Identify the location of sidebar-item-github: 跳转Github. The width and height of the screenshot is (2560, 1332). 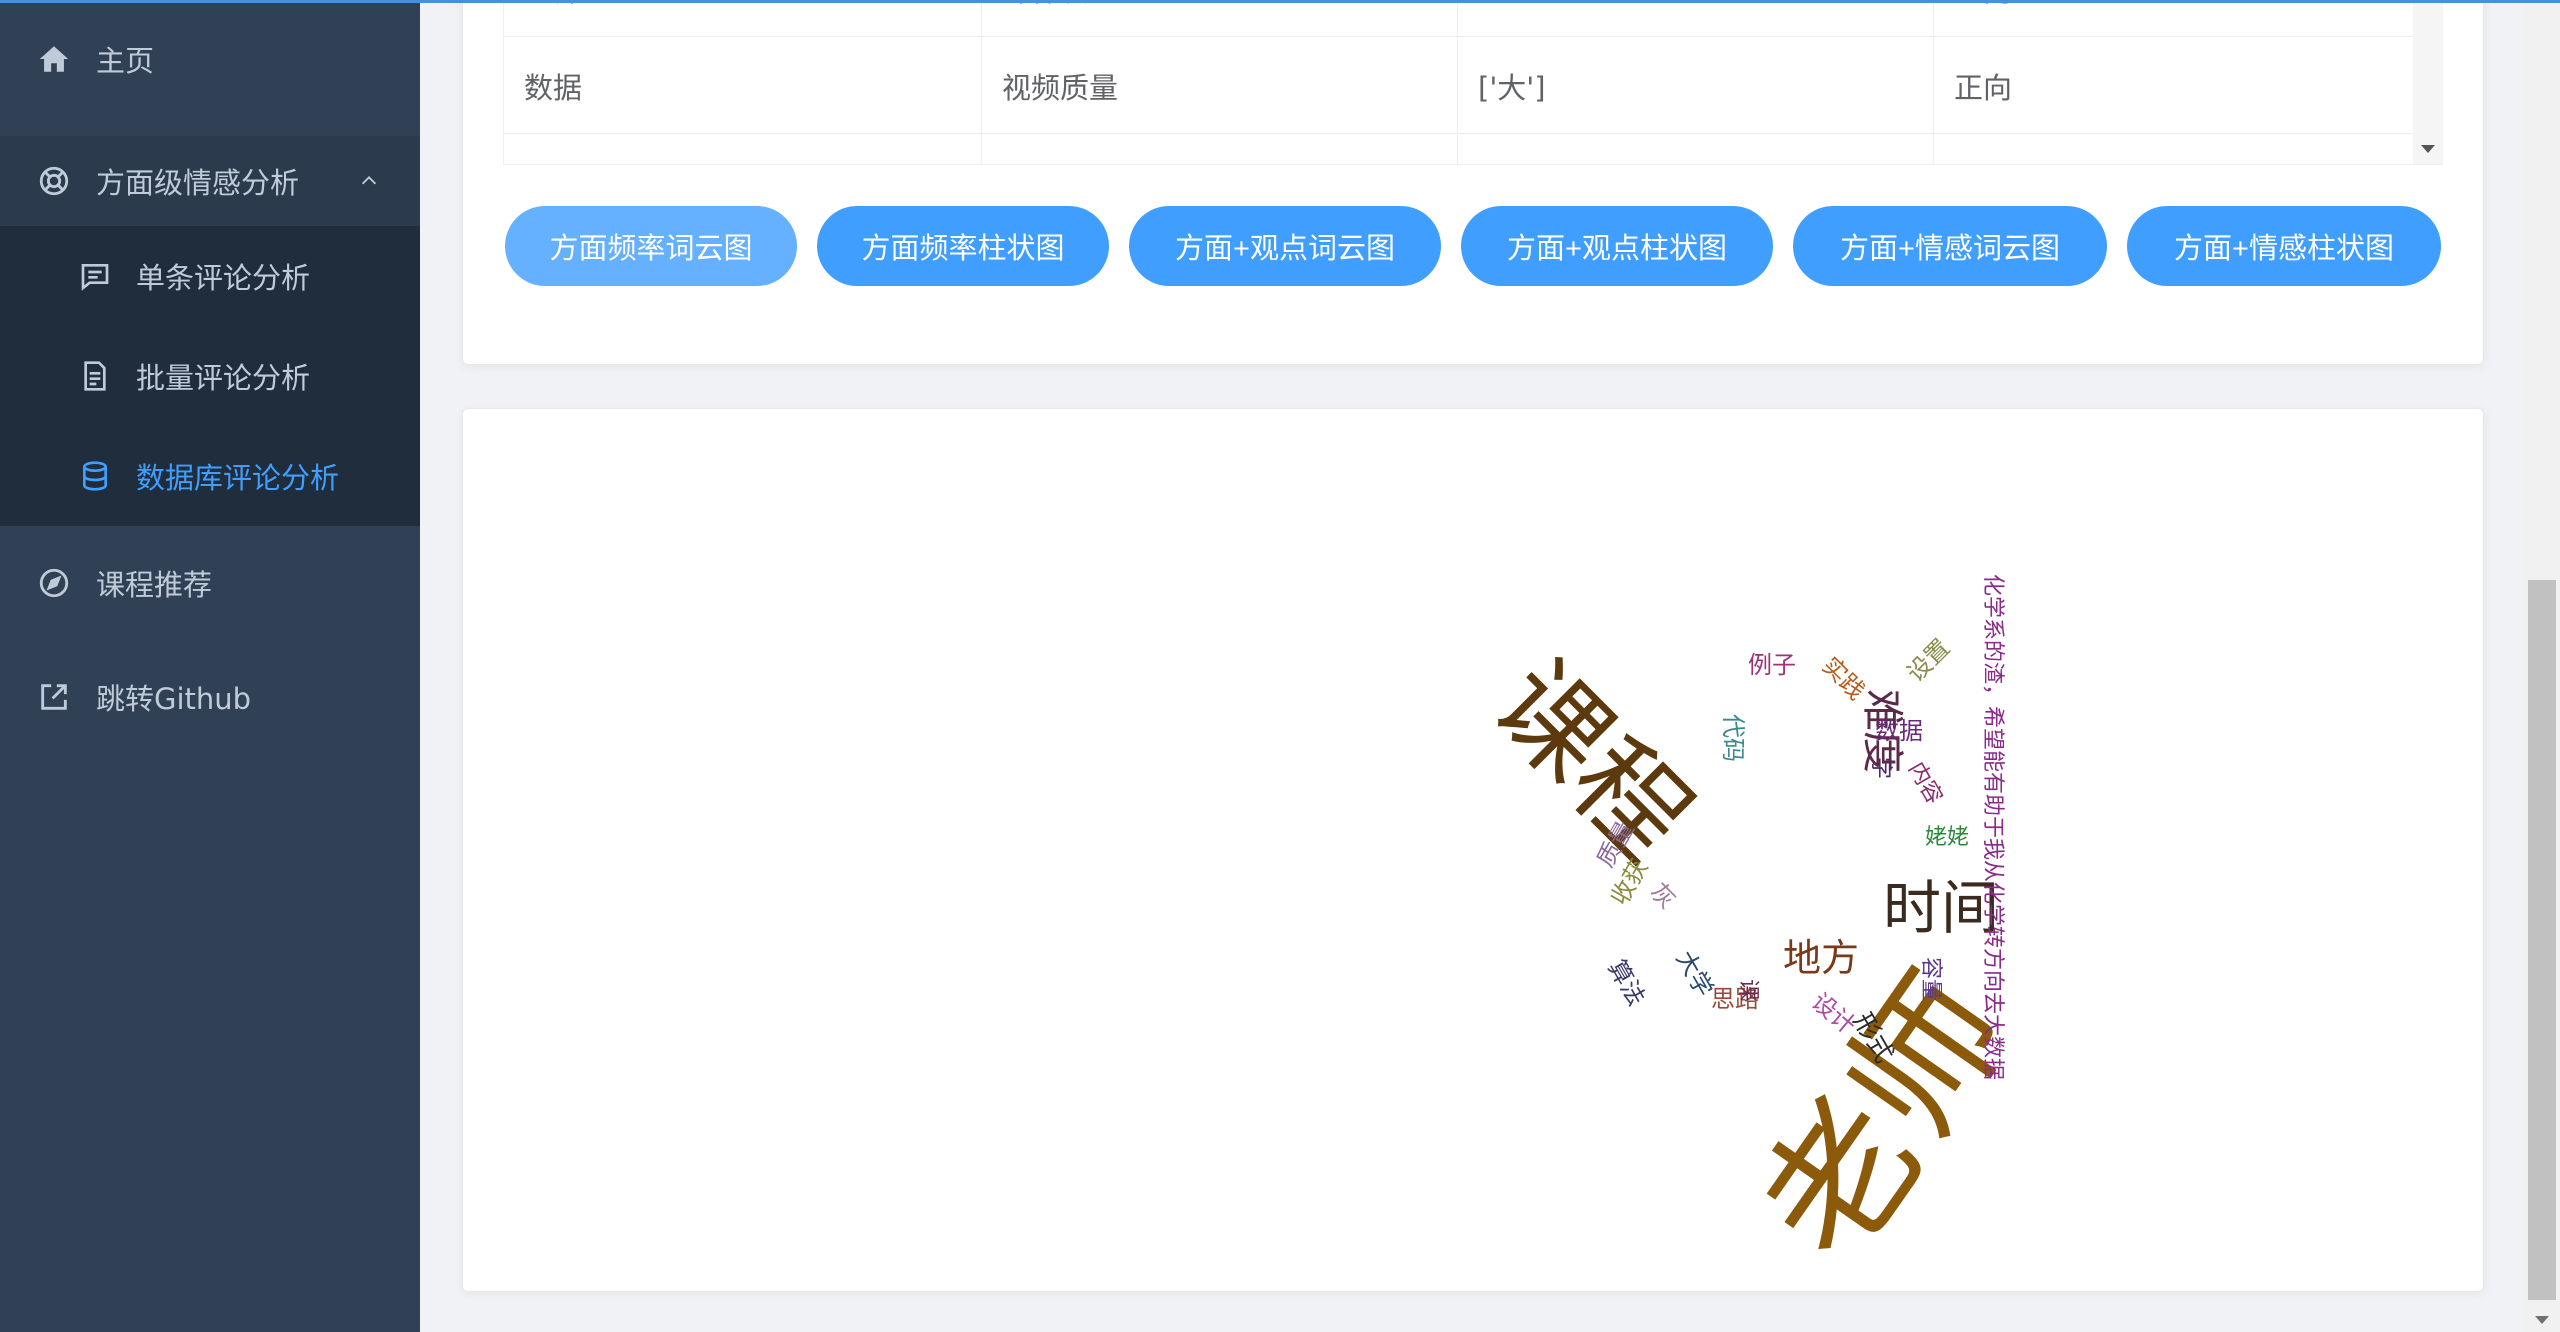
(210, 697).